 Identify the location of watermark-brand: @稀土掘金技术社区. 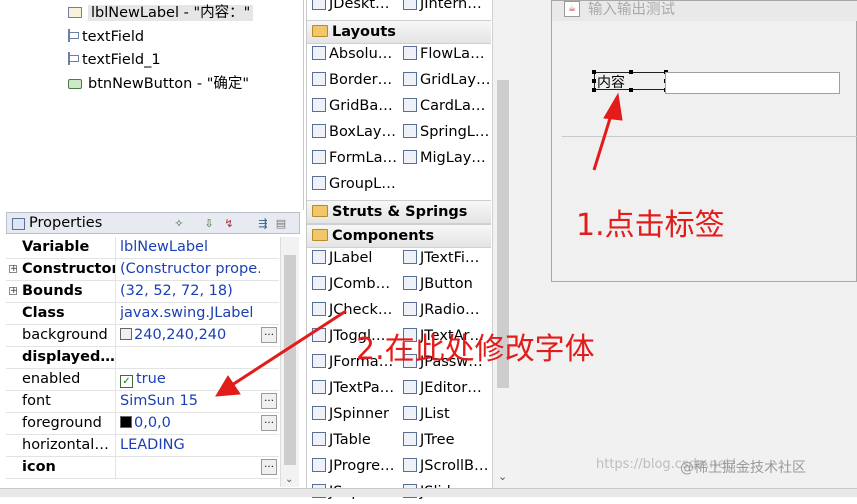
(743, 468).